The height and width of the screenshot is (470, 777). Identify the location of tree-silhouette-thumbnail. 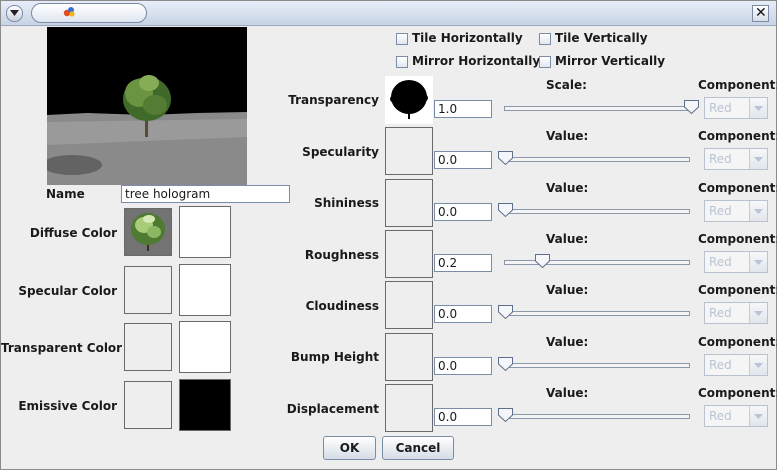
(409, 100).